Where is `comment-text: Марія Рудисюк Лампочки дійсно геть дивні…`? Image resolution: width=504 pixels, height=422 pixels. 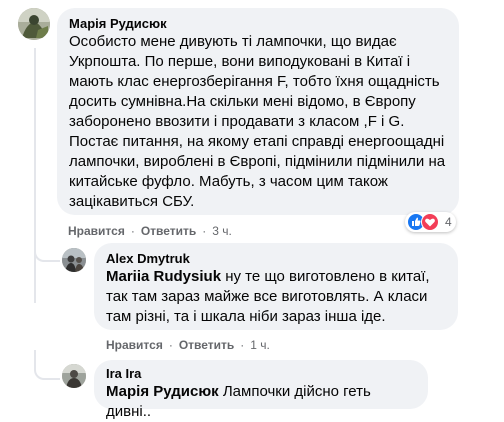 comment-text: Марія Рудисюк Лампочки дійсно геть дивні… is located at coordinates (261, 402).